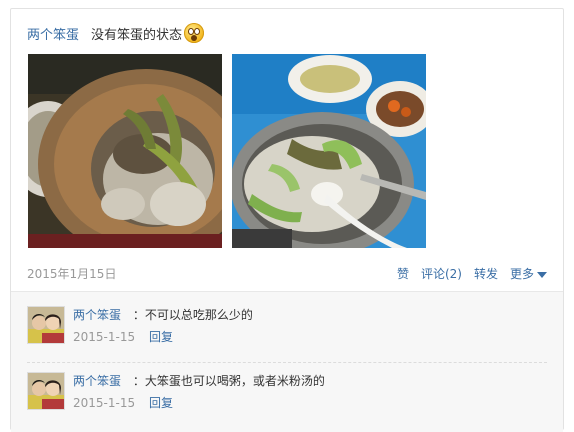 Image resolution: width=574 pixels, height=432 pixels. Describe the element at coordinates (287, 398) in the screenshot. I see `comment-item: 两个笨蛋 ：大笨蛋也可以喝粥，或者米粉汤的 2015-1-15 回复` at that location.